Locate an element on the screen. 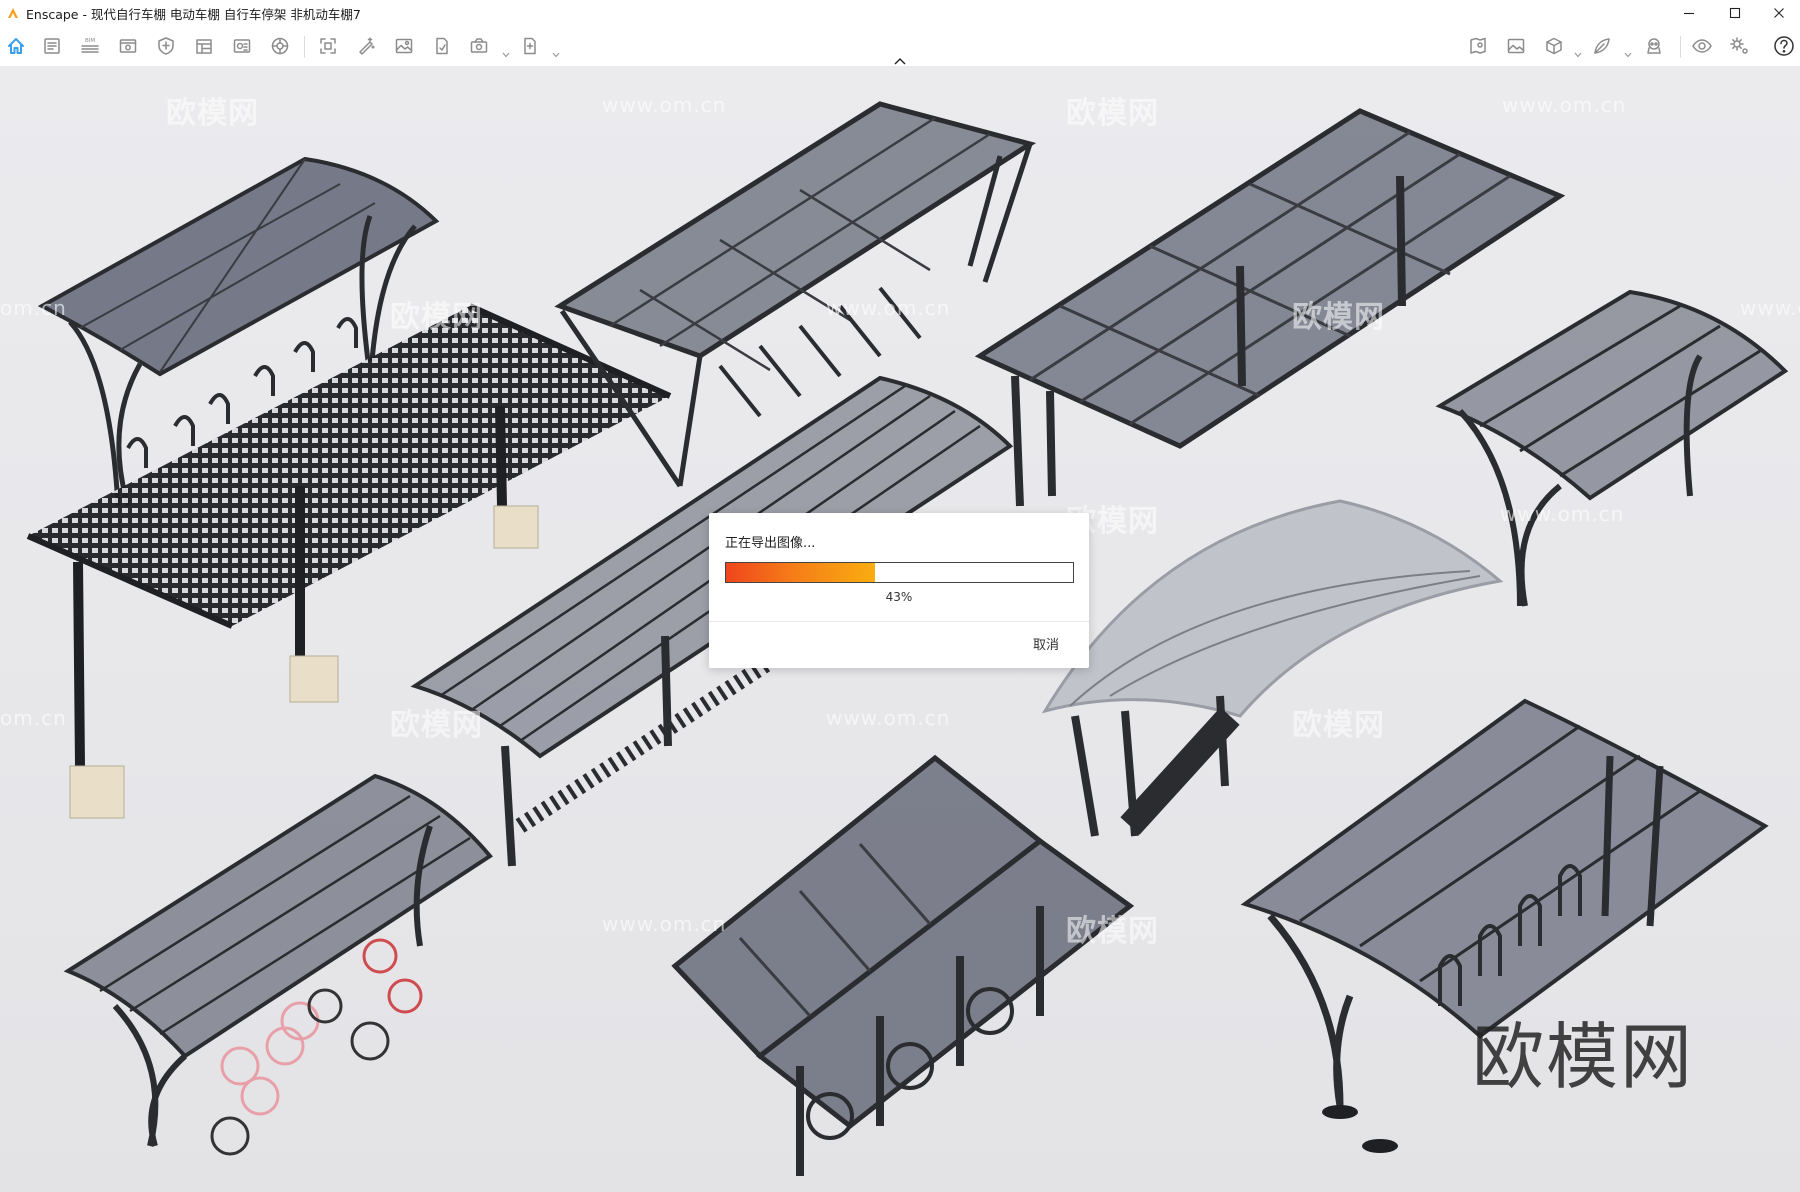 The height and width of the screenshot is (1192, 1800). orbit-button is located at coordinates (328, 46).